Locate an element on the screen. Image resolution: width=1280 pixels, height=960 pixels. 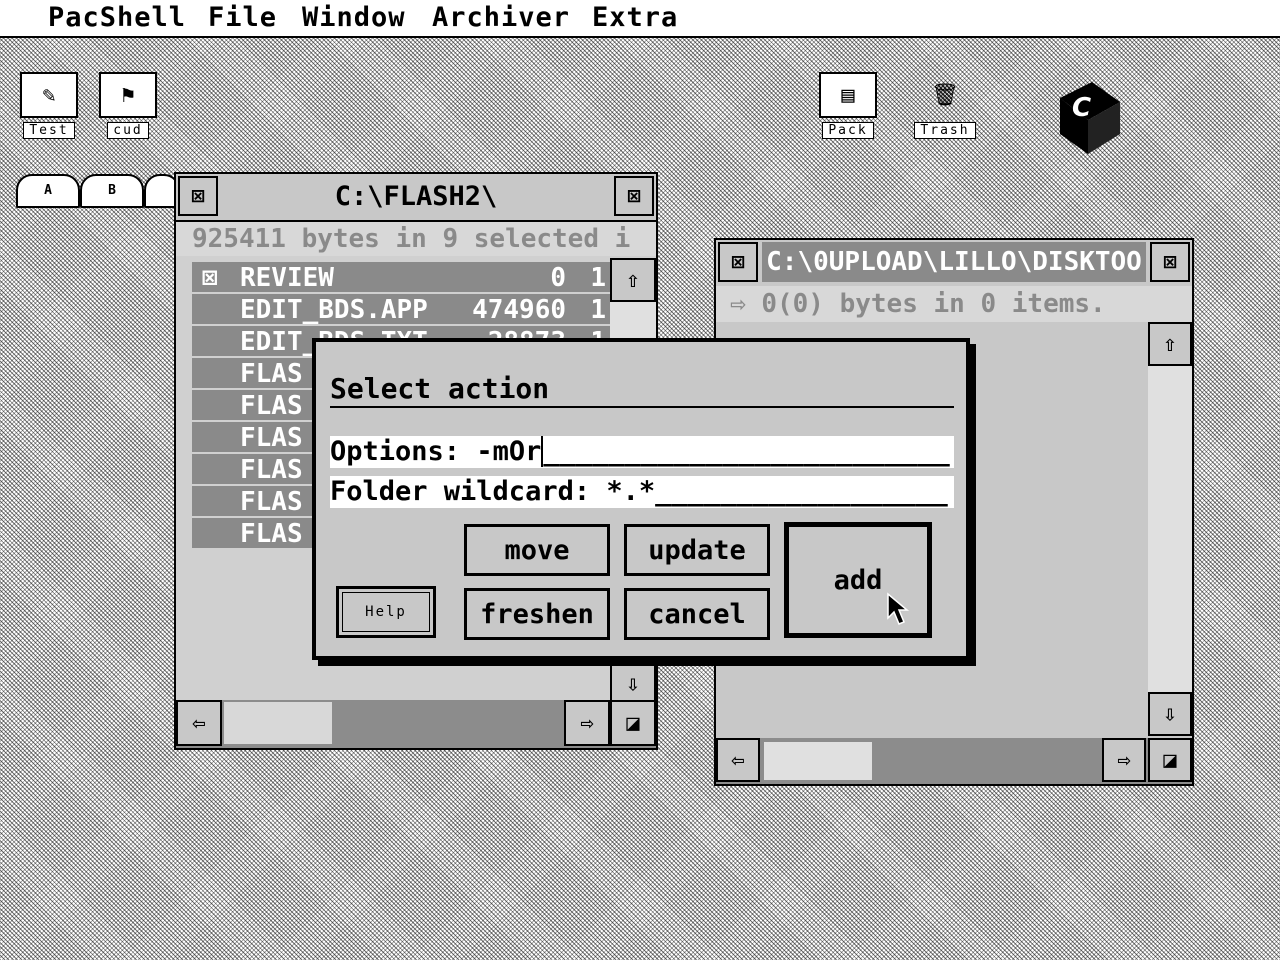
menu-extra: Extra is located at coordinates (635, 17).